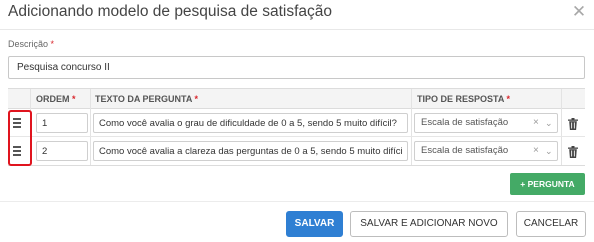  I want to click on header-divider, so click(297, 29).